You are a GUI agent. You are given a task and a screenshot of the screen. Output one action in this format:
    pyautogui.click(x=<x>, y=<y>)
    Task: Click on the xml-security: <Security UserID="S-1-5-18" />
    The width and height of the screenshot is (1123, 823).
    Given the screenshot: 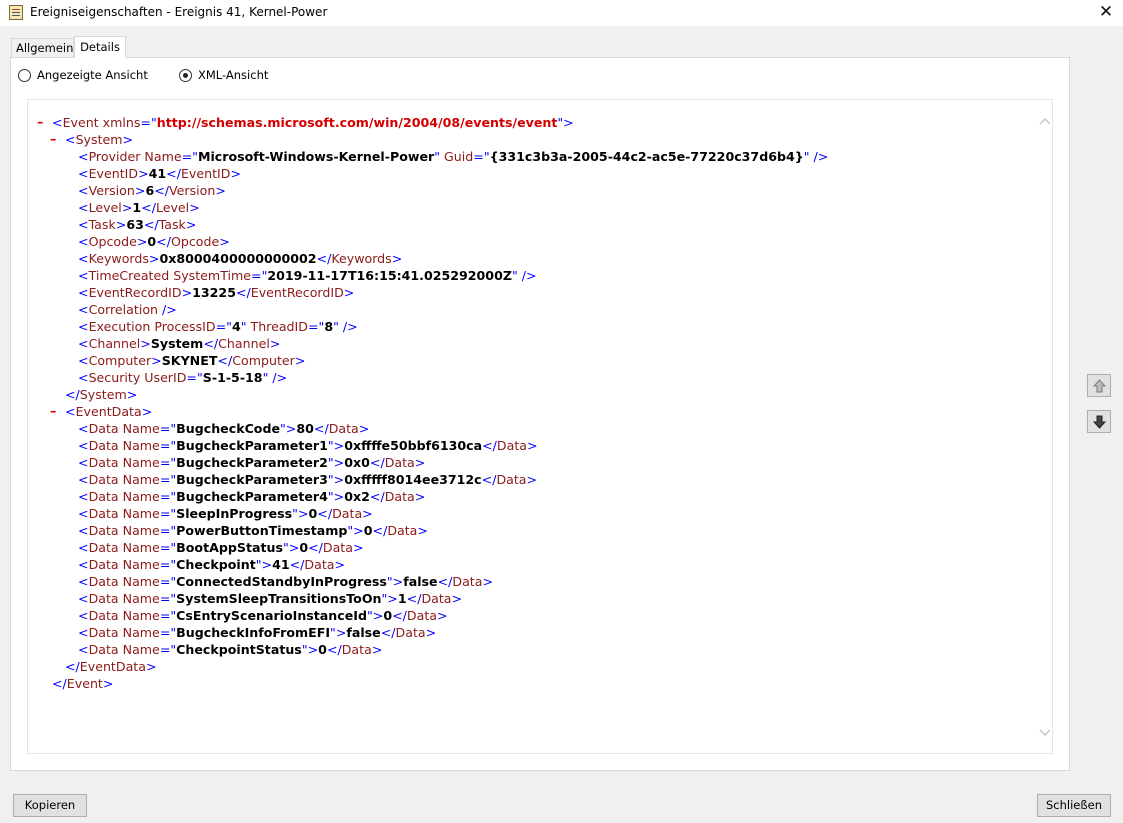 What is the action you would take?
    pyautogui.click(x=182, y=377)
    